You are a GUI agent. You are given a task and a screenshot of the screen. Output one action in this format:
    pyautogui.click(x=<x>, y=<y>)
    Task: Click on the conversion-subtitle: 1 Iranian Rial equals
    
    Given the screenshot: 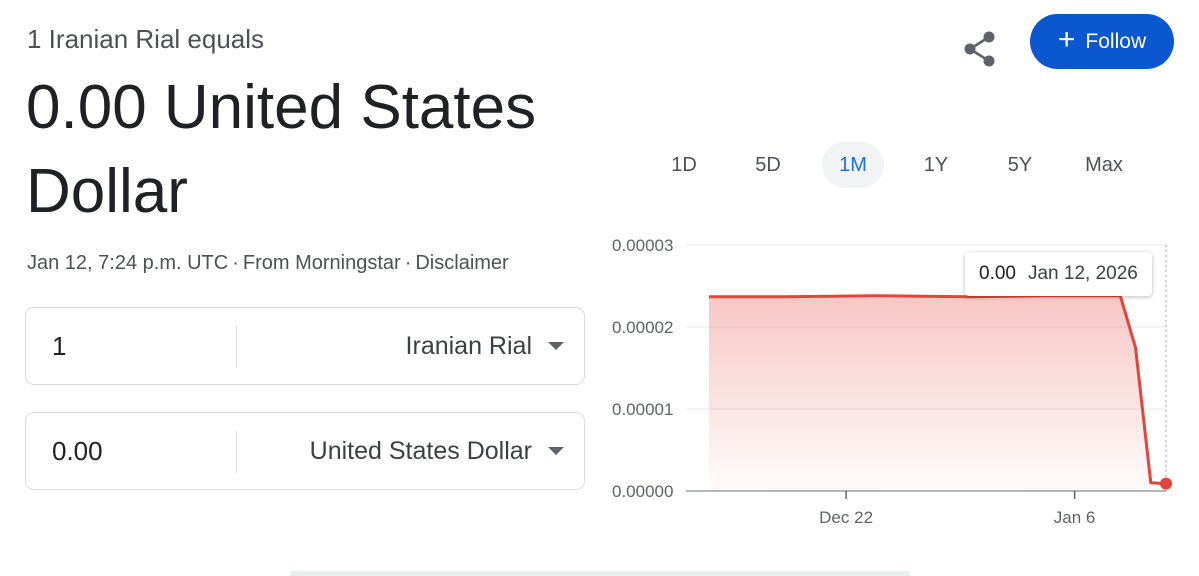 What is the action you would take?
    pyautogui.click(x=146, y=39)
    